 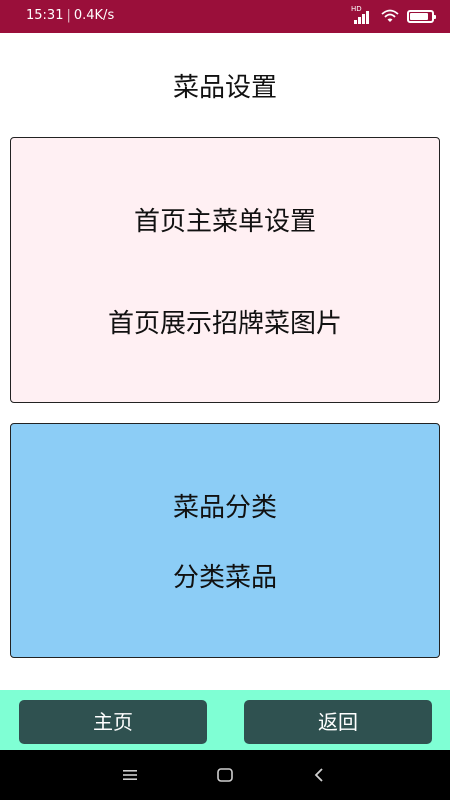 What do you see at coordinates (362, 14) in the screenshot?
I see `signal-icon: HD` at bounding box center [362, 14].